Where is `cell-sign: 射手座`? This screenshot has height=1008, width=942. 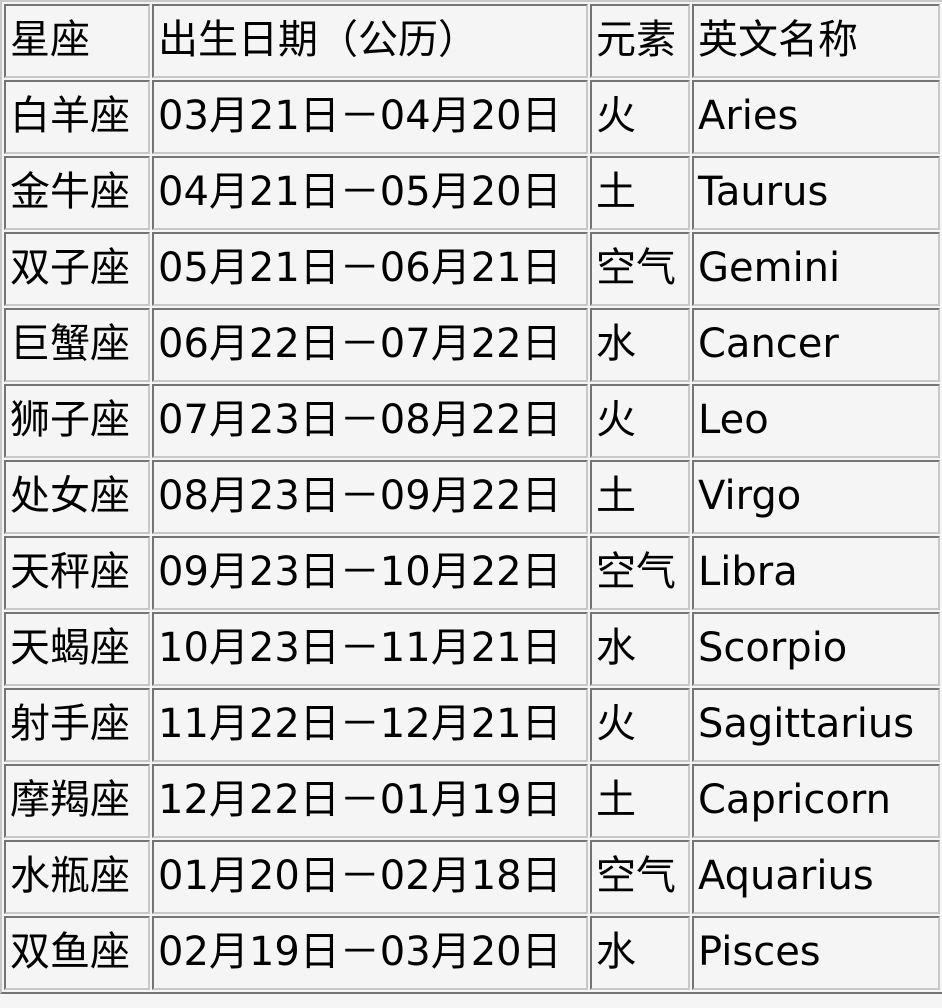
cell-sign: 射手座 is located at coordinates (77, 725).